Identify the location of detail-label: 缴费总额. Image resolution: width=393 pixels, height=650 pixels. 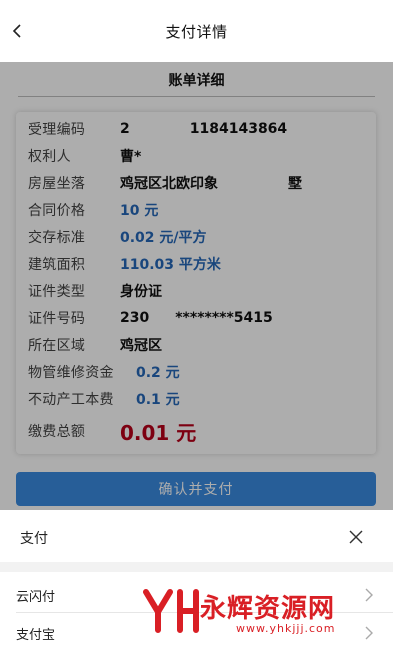
(57, 432).